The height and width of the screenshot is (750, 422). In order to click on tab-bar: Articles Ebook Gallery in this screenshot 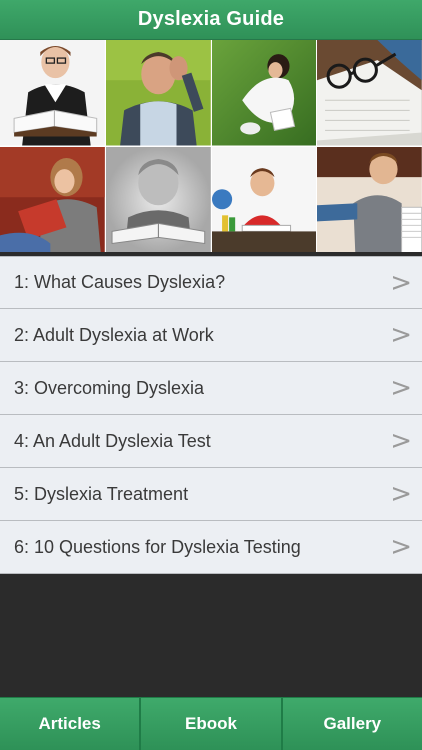, I will do `click(211, 723)`.